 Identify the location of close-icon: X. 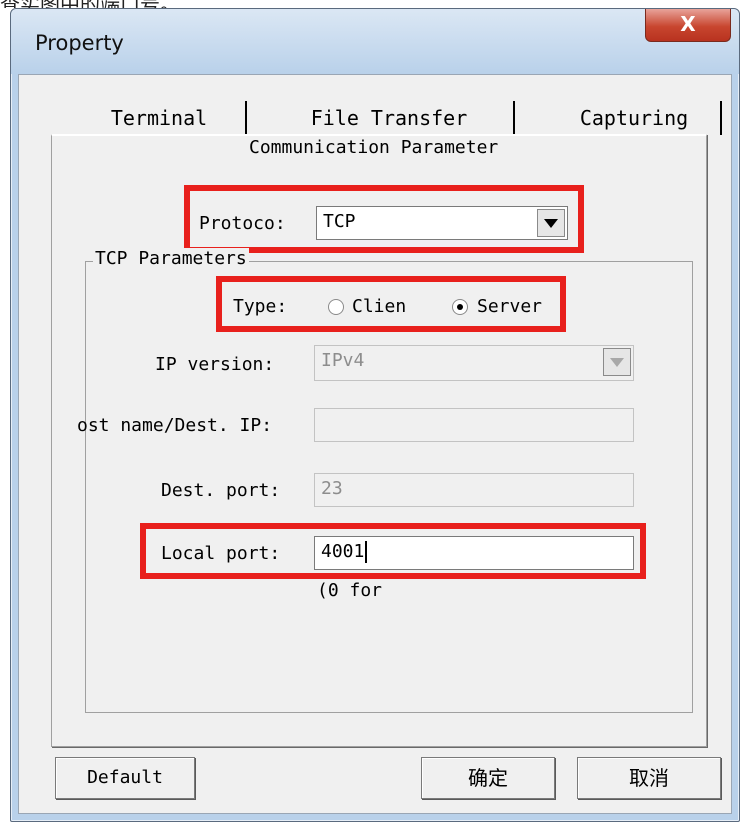
(688, 24).